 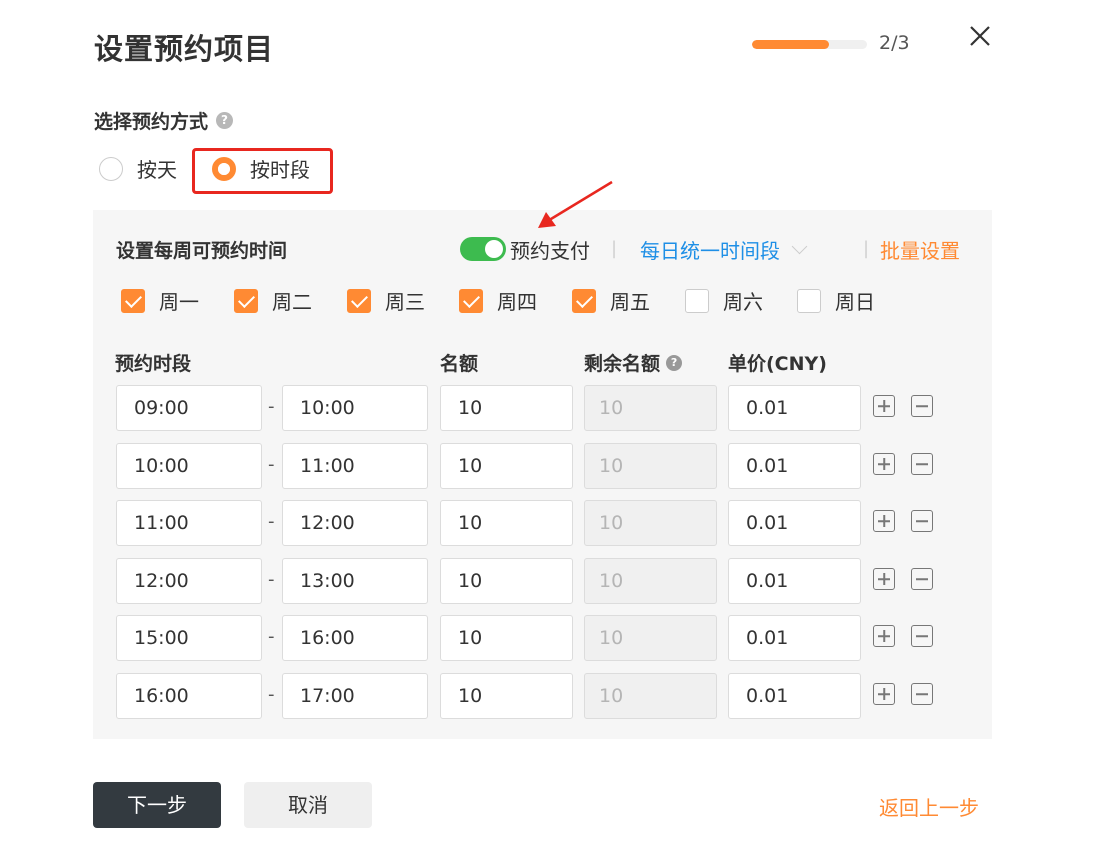 What do you see at coordinates (189, 581) in the screenshot?
I see `slot-start-input: 12:00` at bounding box center [189, 581].